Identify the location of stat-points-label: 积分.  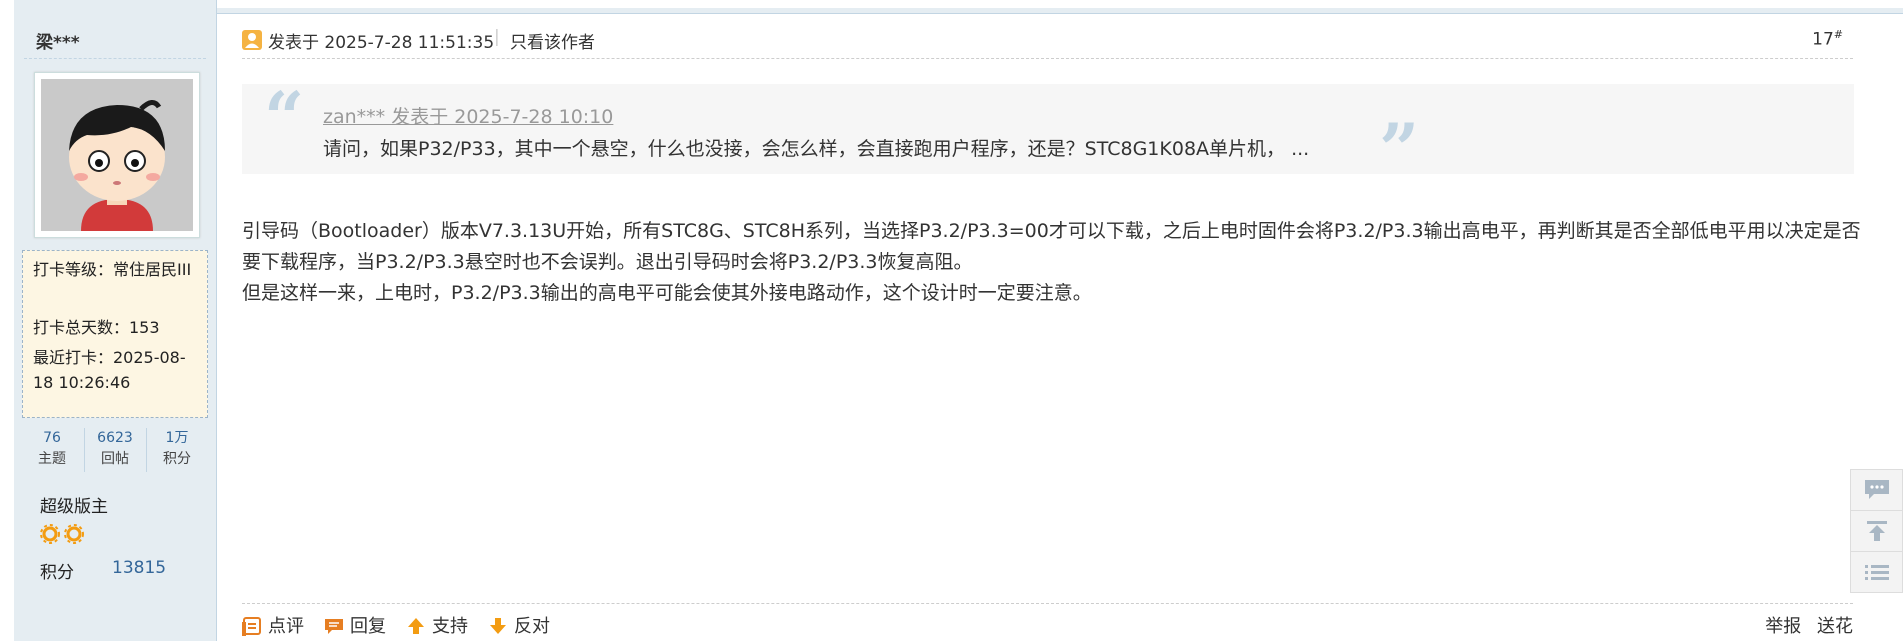
(177, 459).